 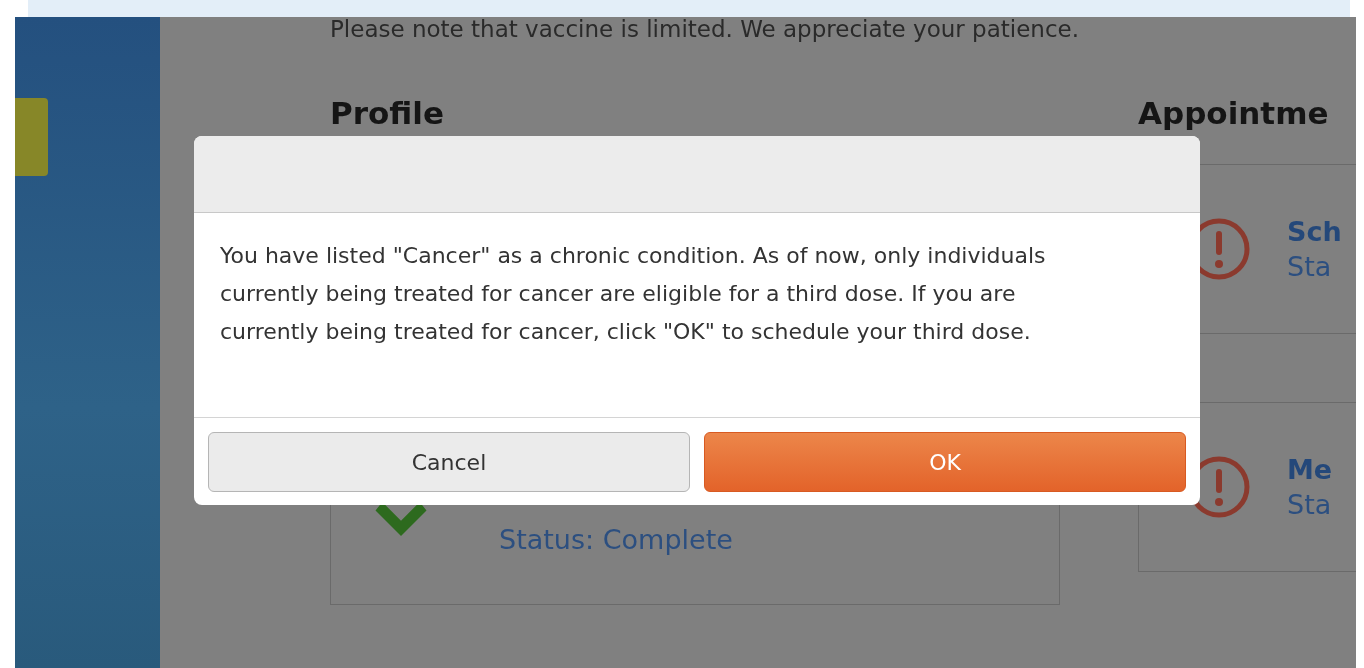 What do you see at coordinates (1314, 231) in the screenshot?
I see `card-title: Sch` at bounding box center [1314, 231].